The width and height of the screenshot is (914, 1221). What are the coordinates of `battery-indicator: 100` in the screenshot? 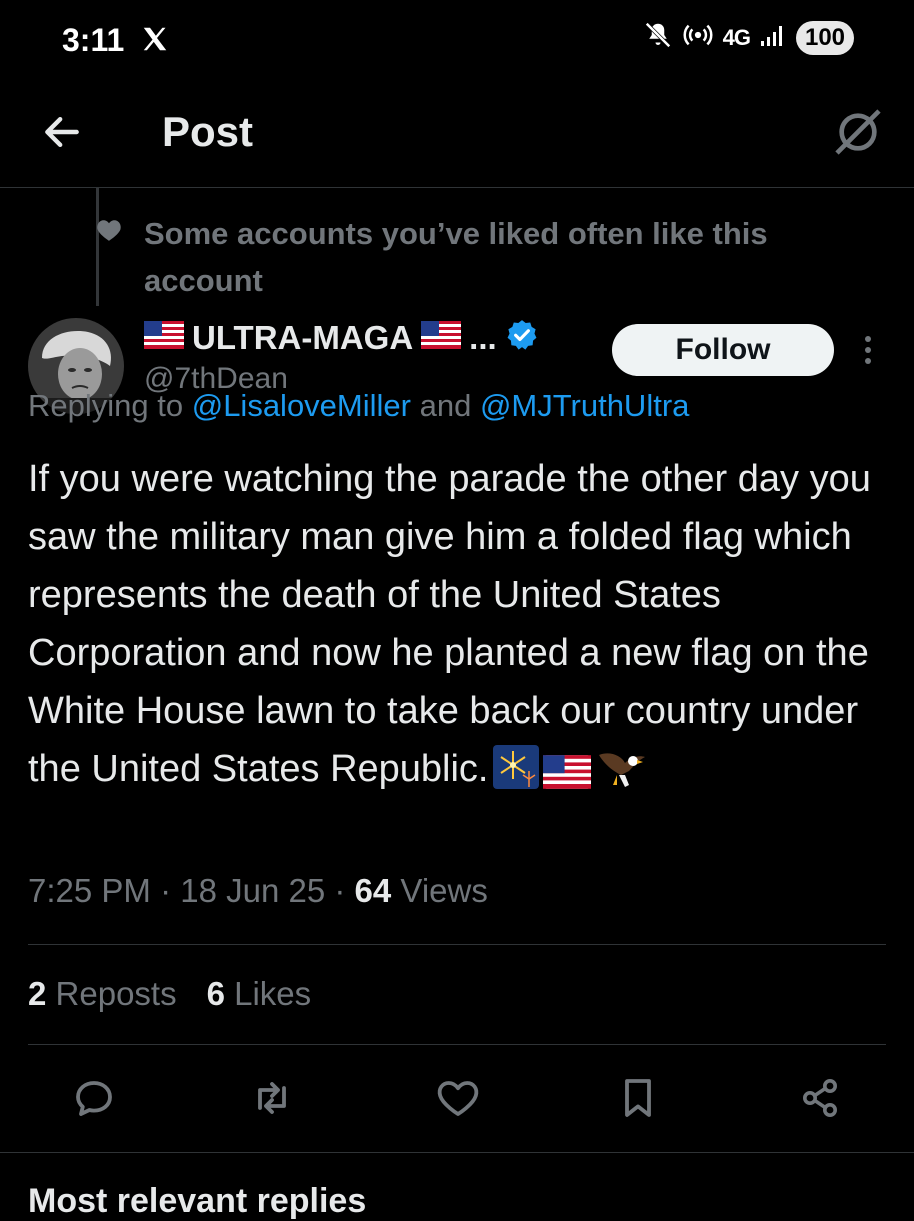 It's located at (825, 37).